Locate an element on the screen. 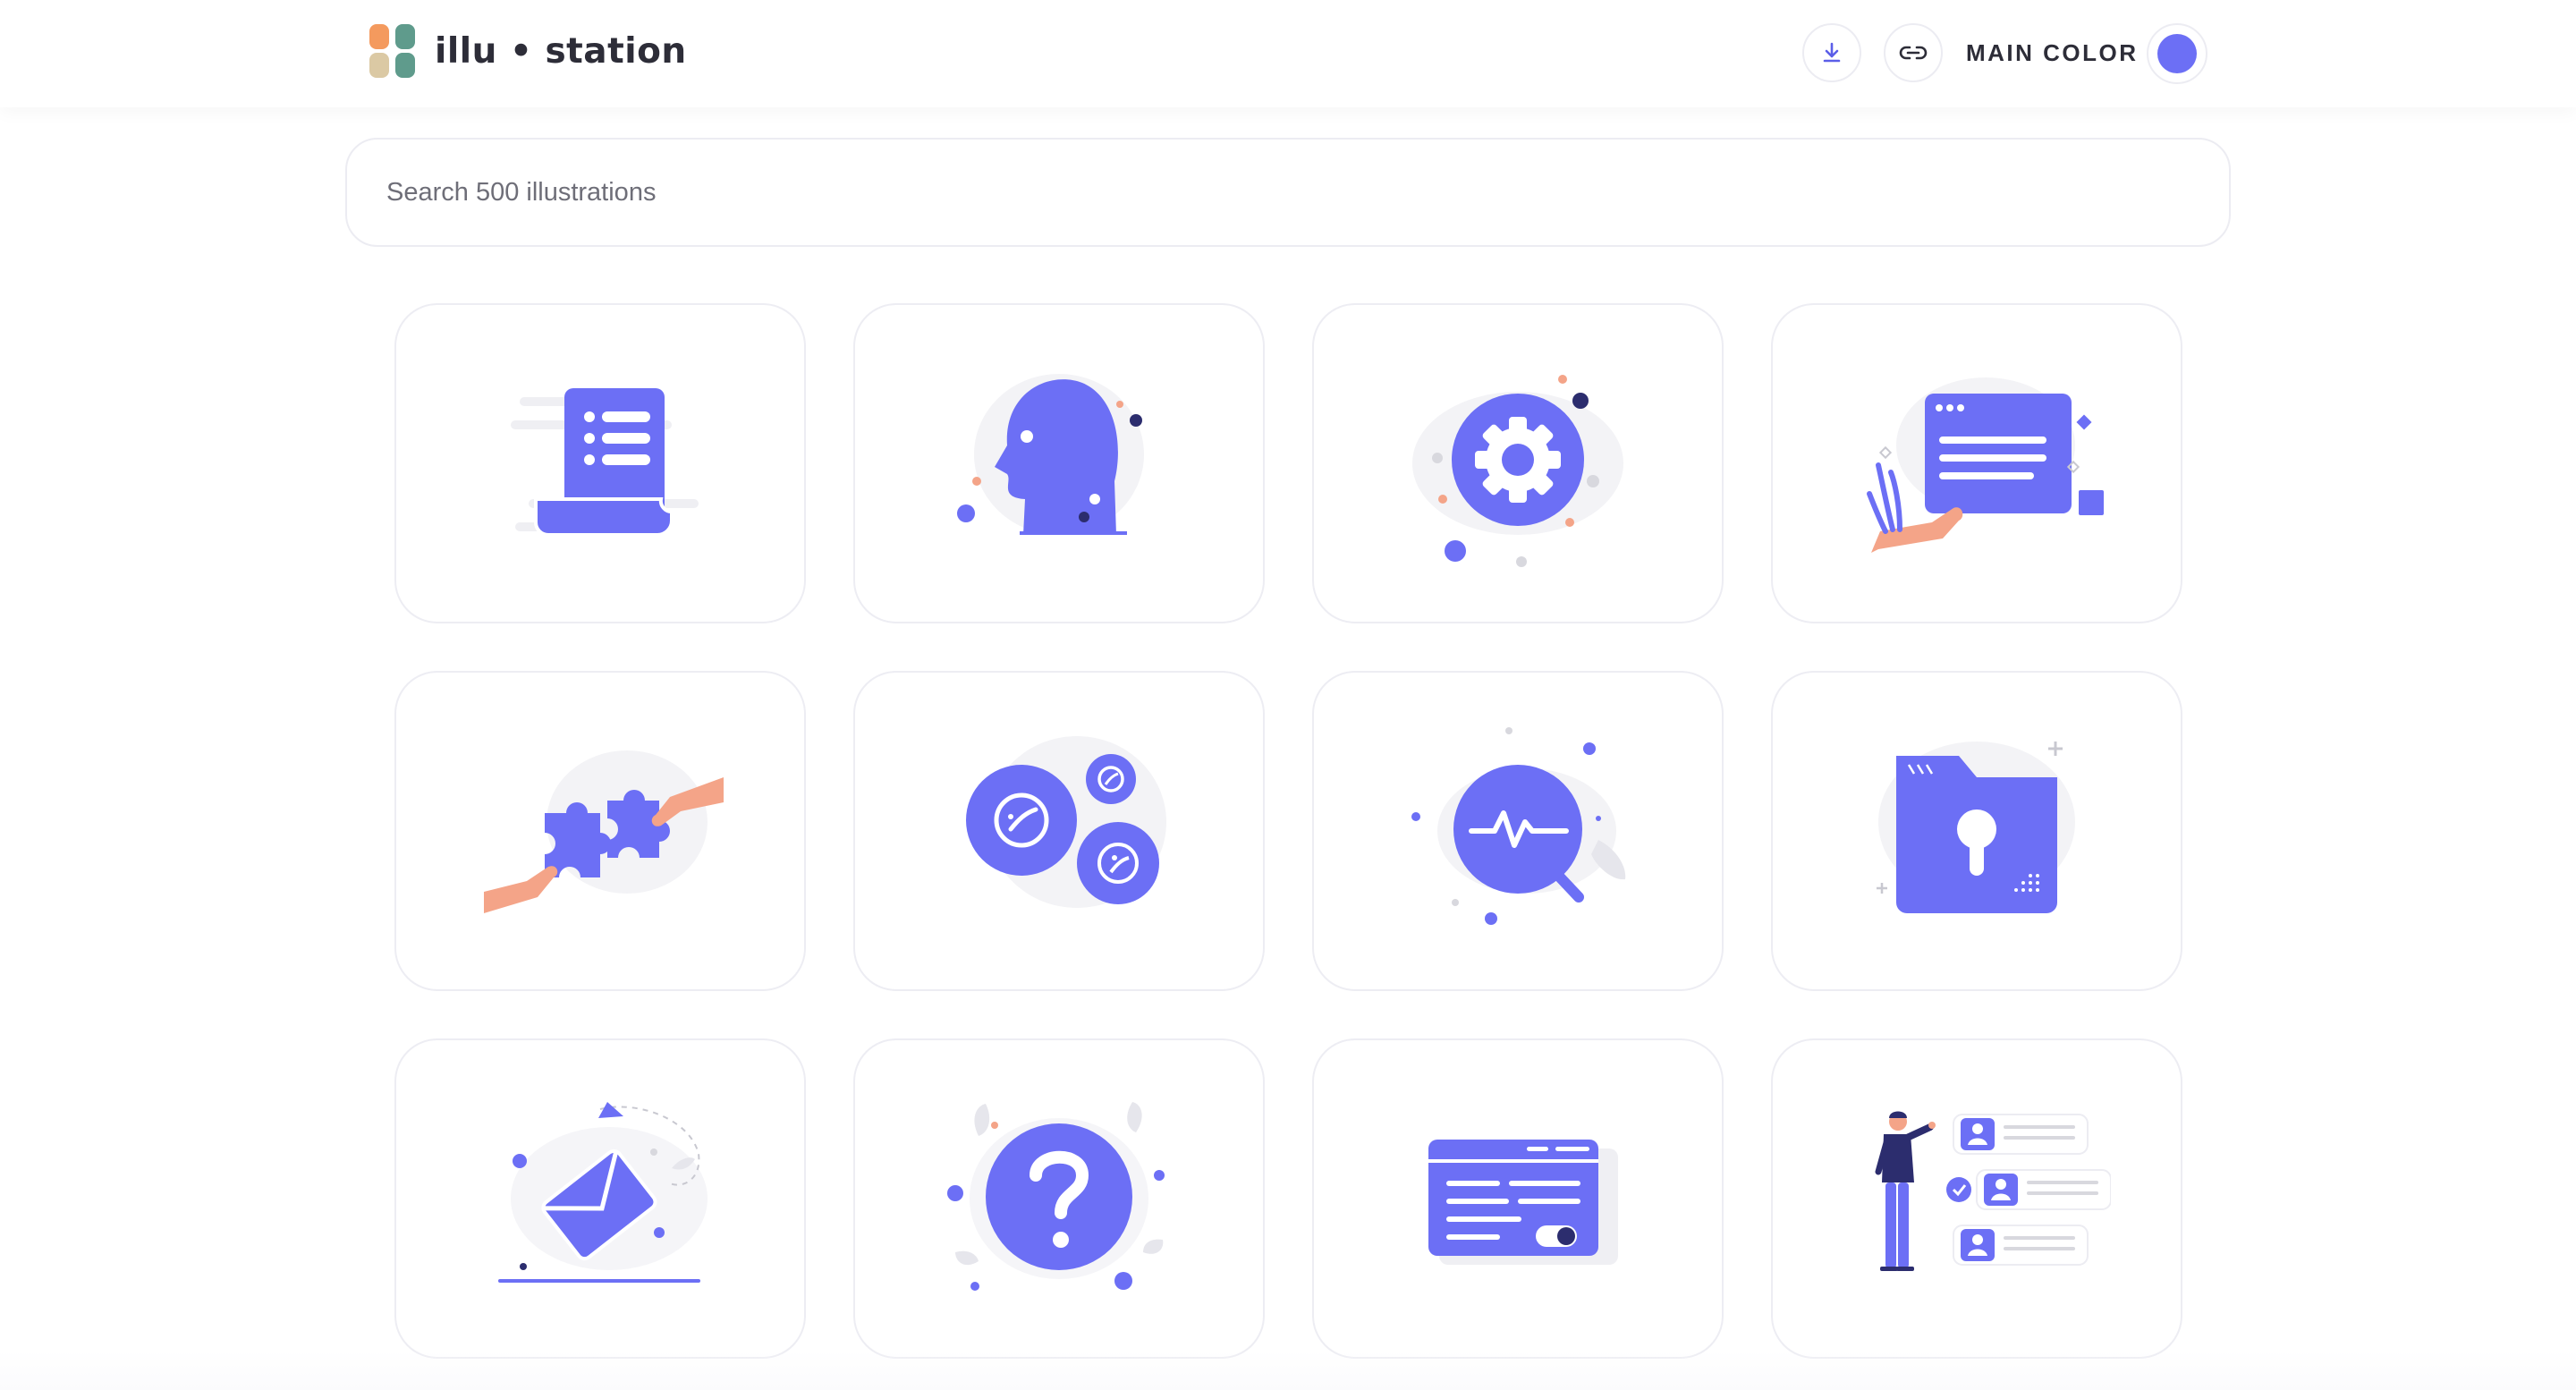  search-input is located at coordinates (1280, 192).